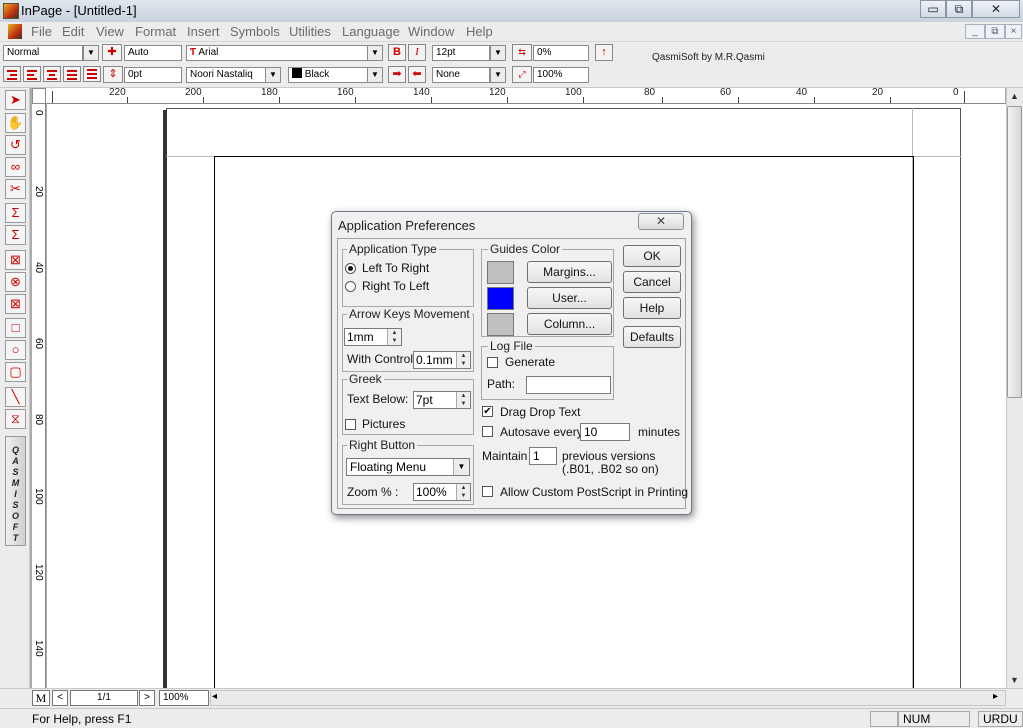 Image resolution: width=1023 pixels, height=728 pixels. What do you see at coordinates (15, 167) in the screenshot?
I see `link-tool-icon: ∞` at bounding box center [15, 167].